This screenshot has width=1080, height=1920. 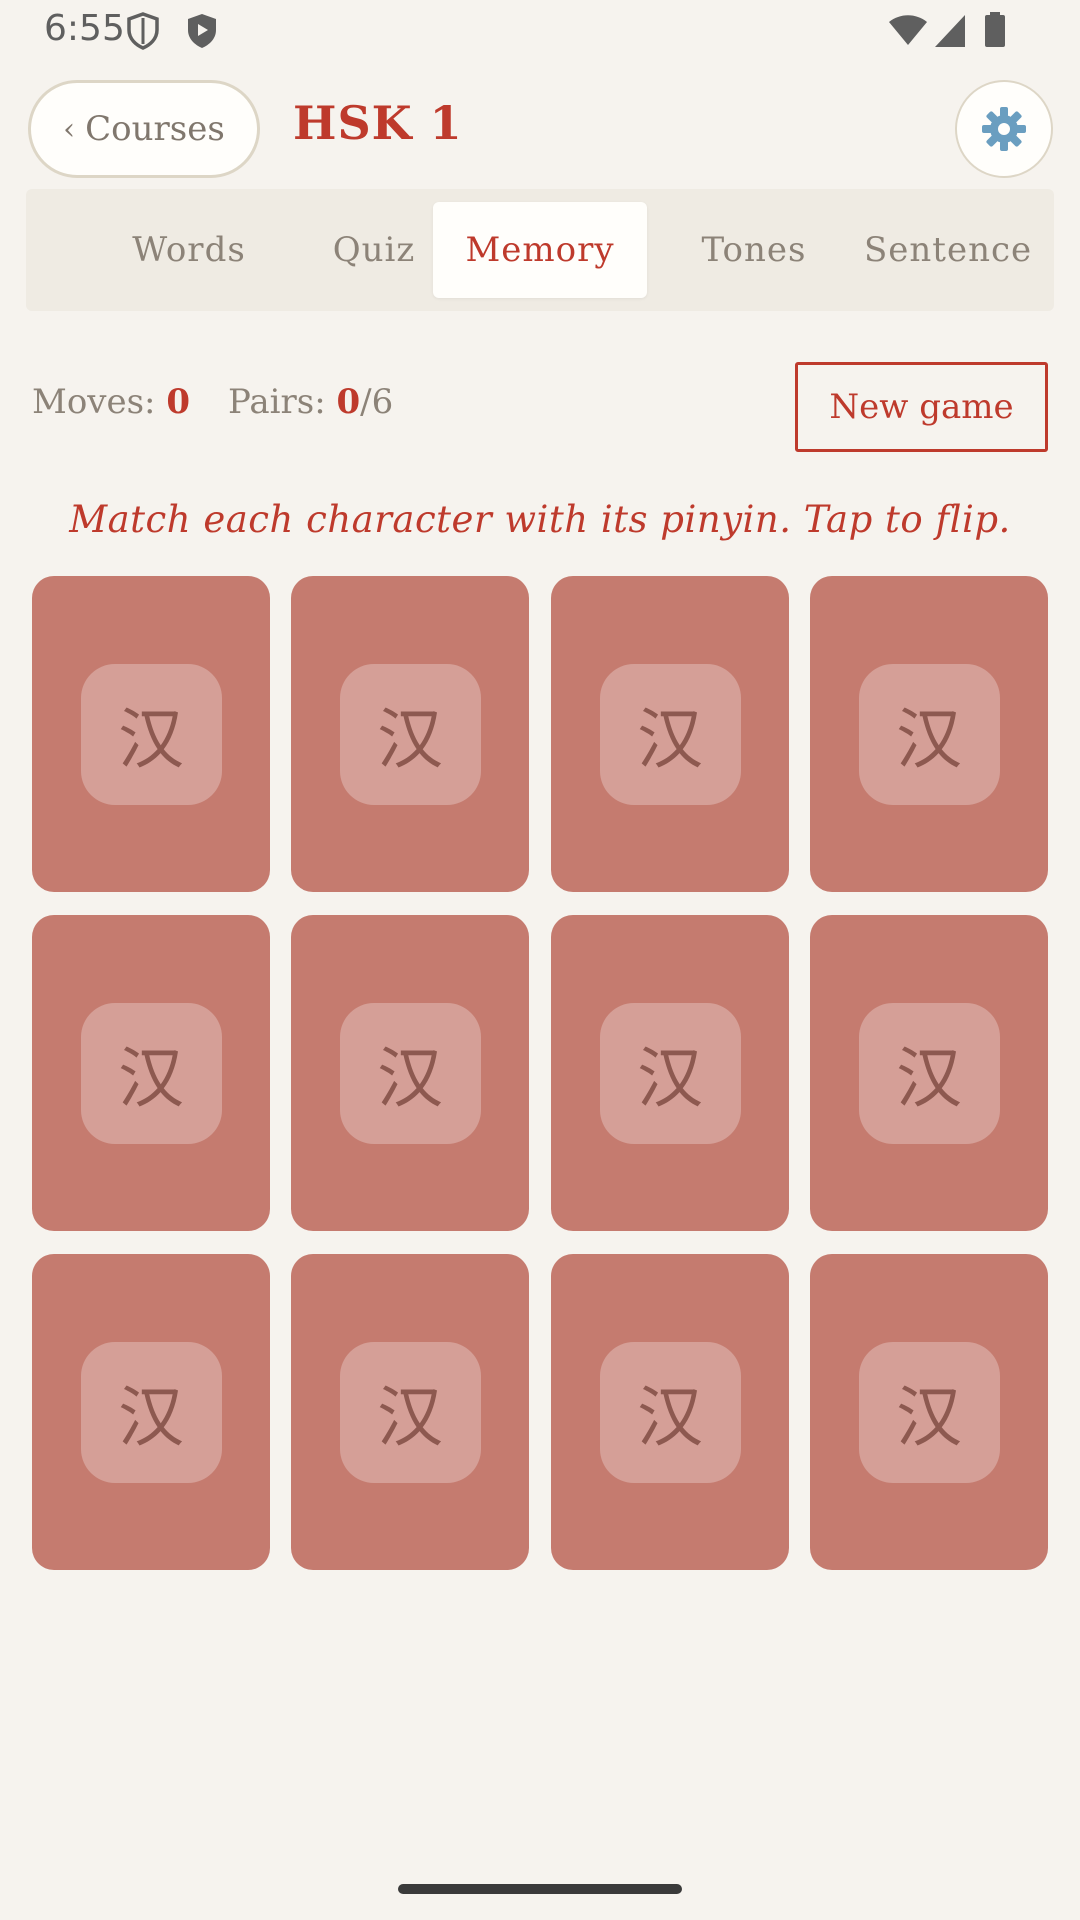 What do you see at coordinates (959, 250) in the screenshot?
I see `tab-sentence: Sentence` at bounding box center [959, 250].